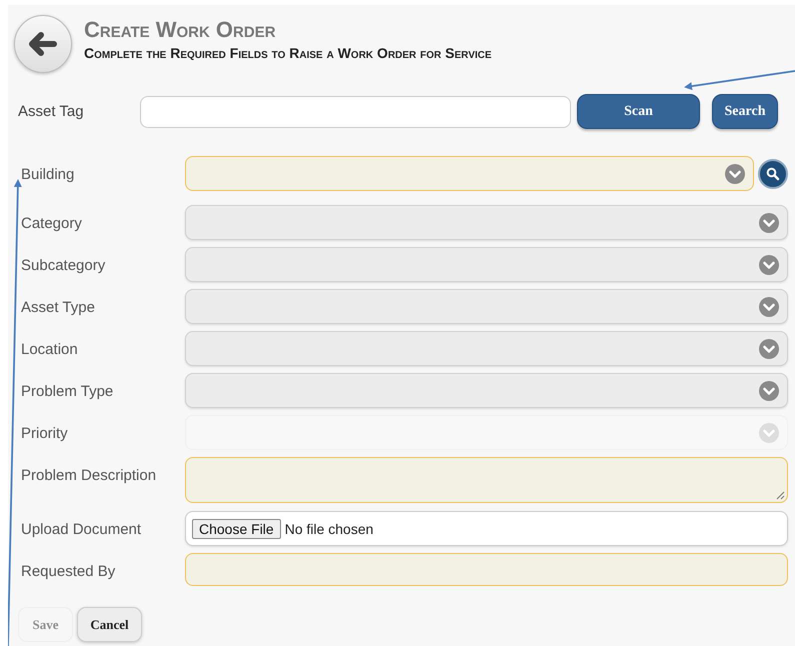  I want to click on scan-button: Scan, so click(638, 111).